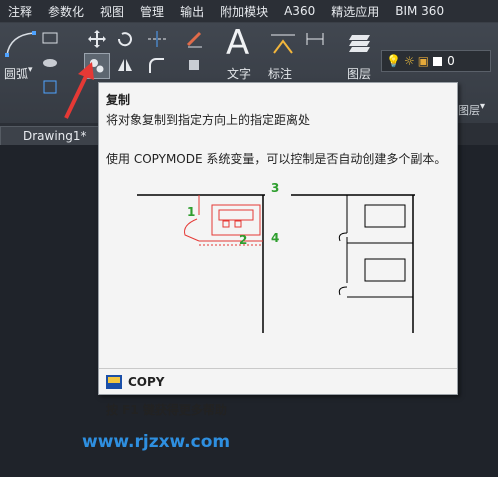 The height and width of the screenshot is (477, 498). What do you see at coordinates (451, 61) in the screenshot?
I see `layer-value: 0` at bounding box center [451, 61].